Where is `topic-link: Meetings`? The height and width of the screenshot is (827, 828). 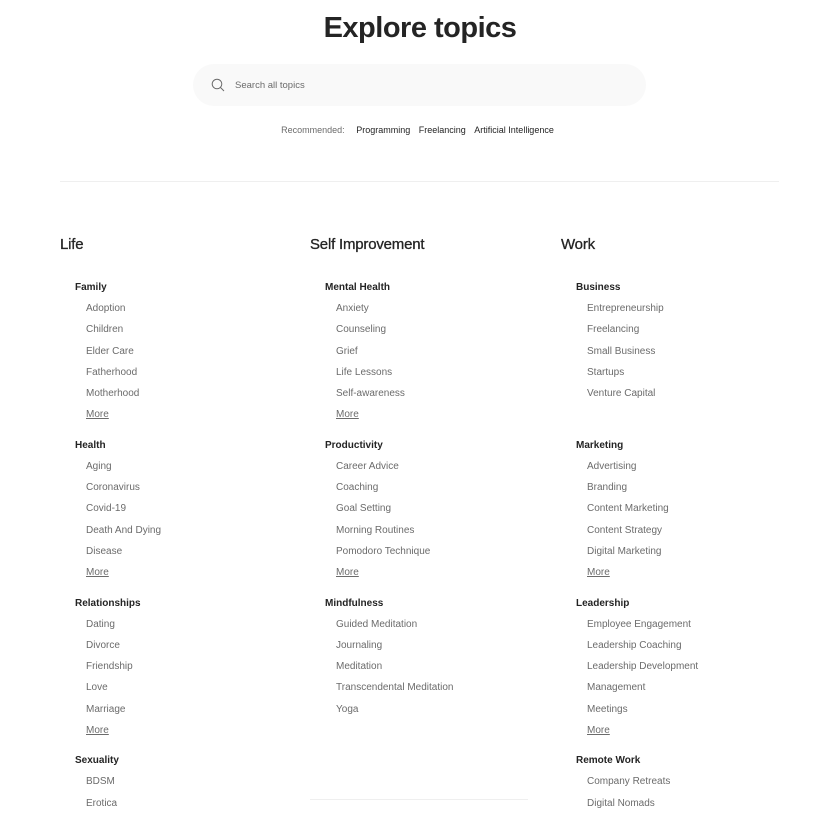 topic-link: Meetings is located at coordinates (689, 709).